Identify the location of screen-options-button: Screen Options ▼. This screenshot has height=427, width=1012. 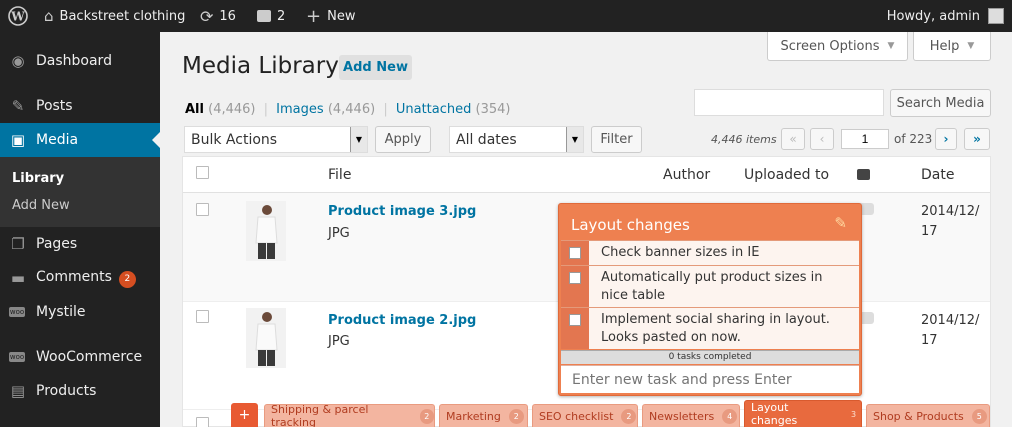
(837, 46).